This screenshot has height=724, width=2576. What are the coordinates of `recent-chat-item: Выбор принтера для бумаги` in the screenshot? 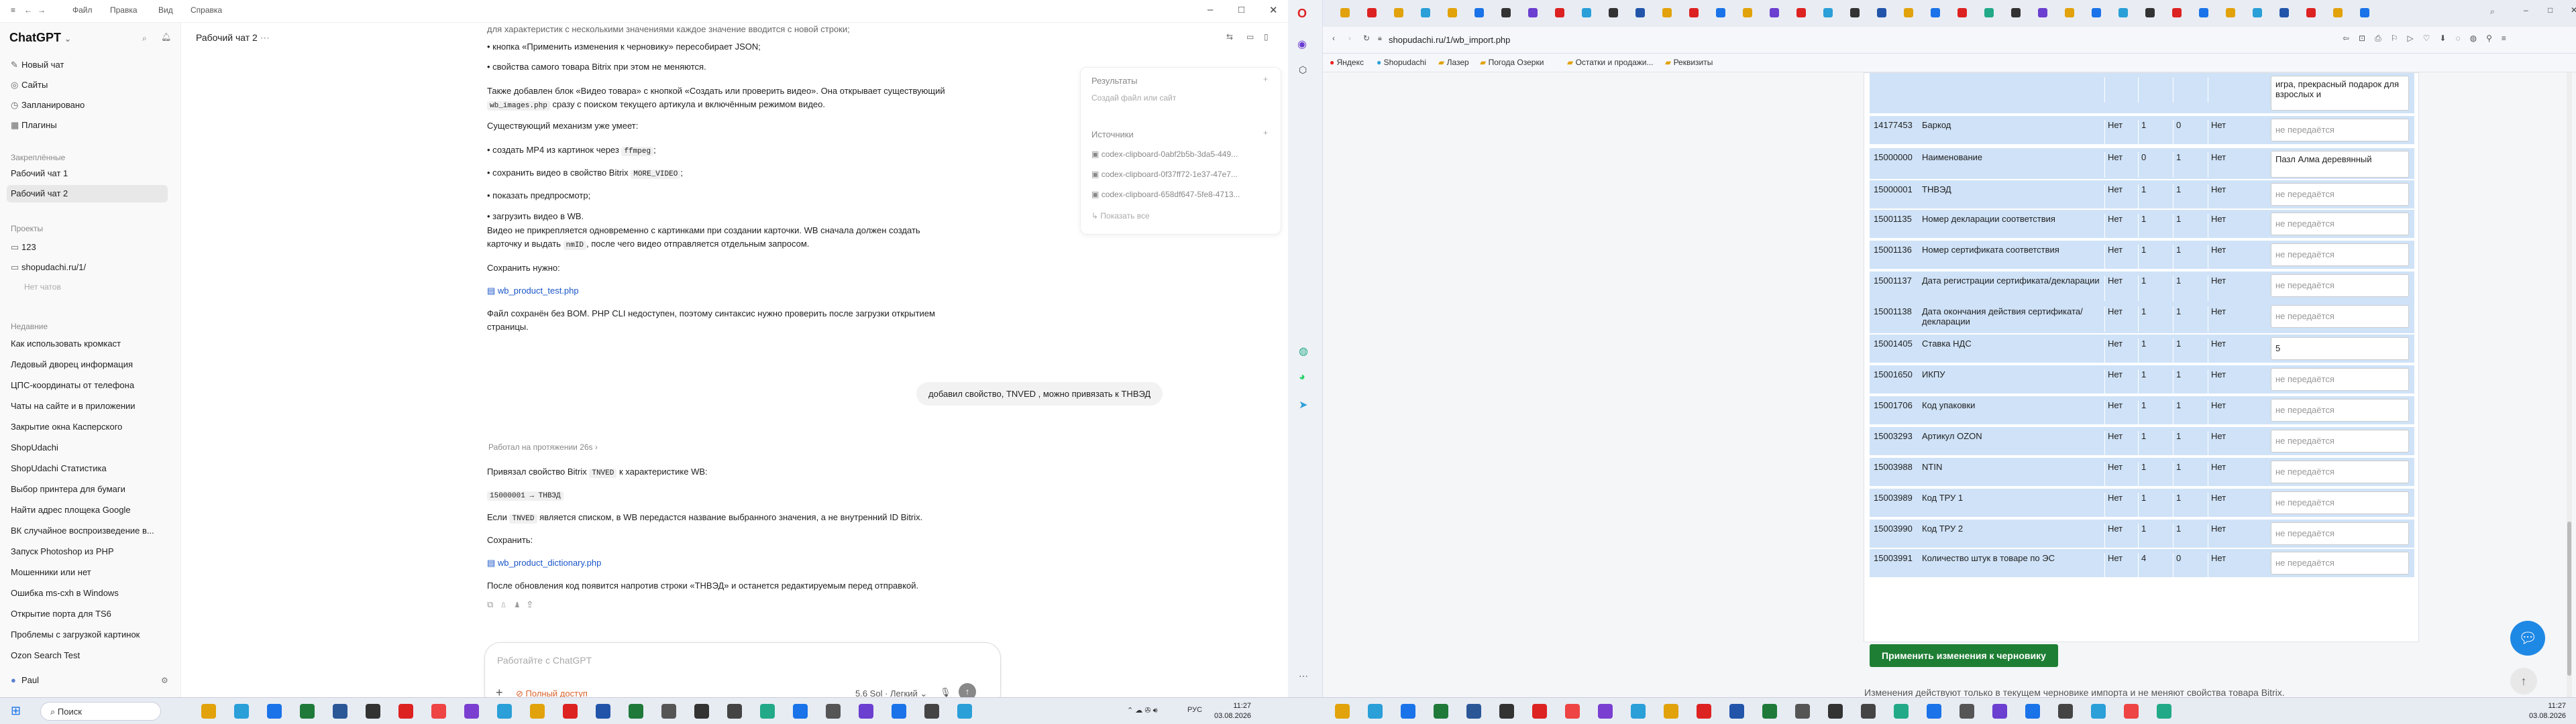 It's located at (87, 489).